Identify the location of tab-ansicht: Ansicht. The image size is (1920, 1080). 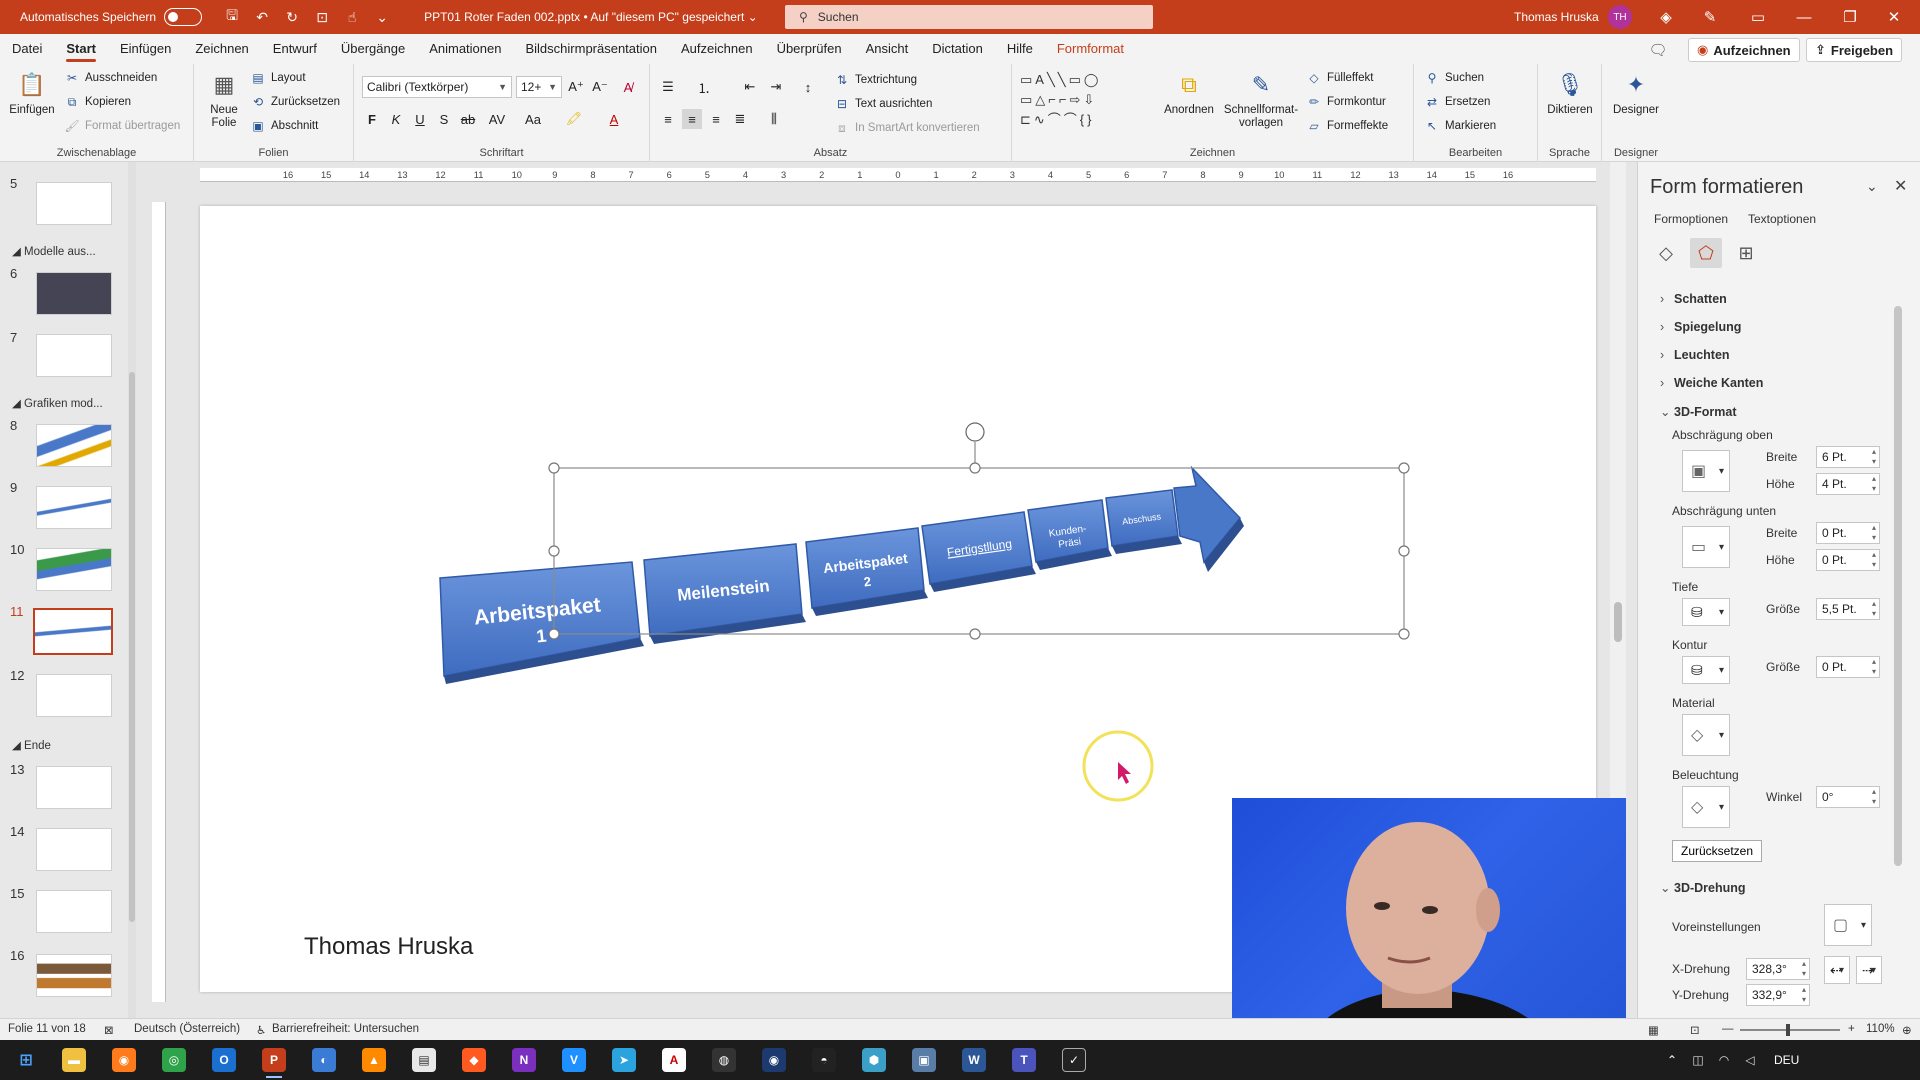
(887, 49).